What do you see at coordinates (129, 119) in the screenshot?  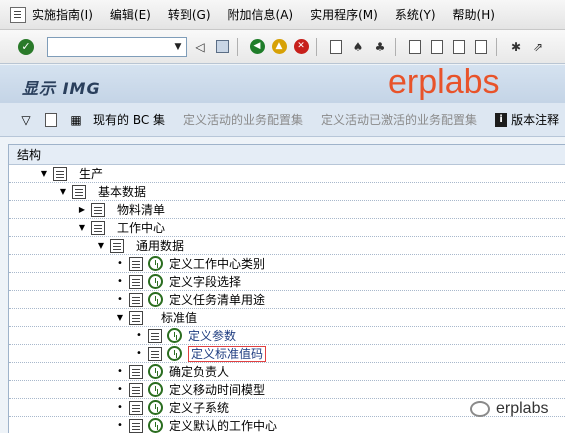 I see `bc-sets-button: 现有的 BC 集` at bounding box center [129, 119].